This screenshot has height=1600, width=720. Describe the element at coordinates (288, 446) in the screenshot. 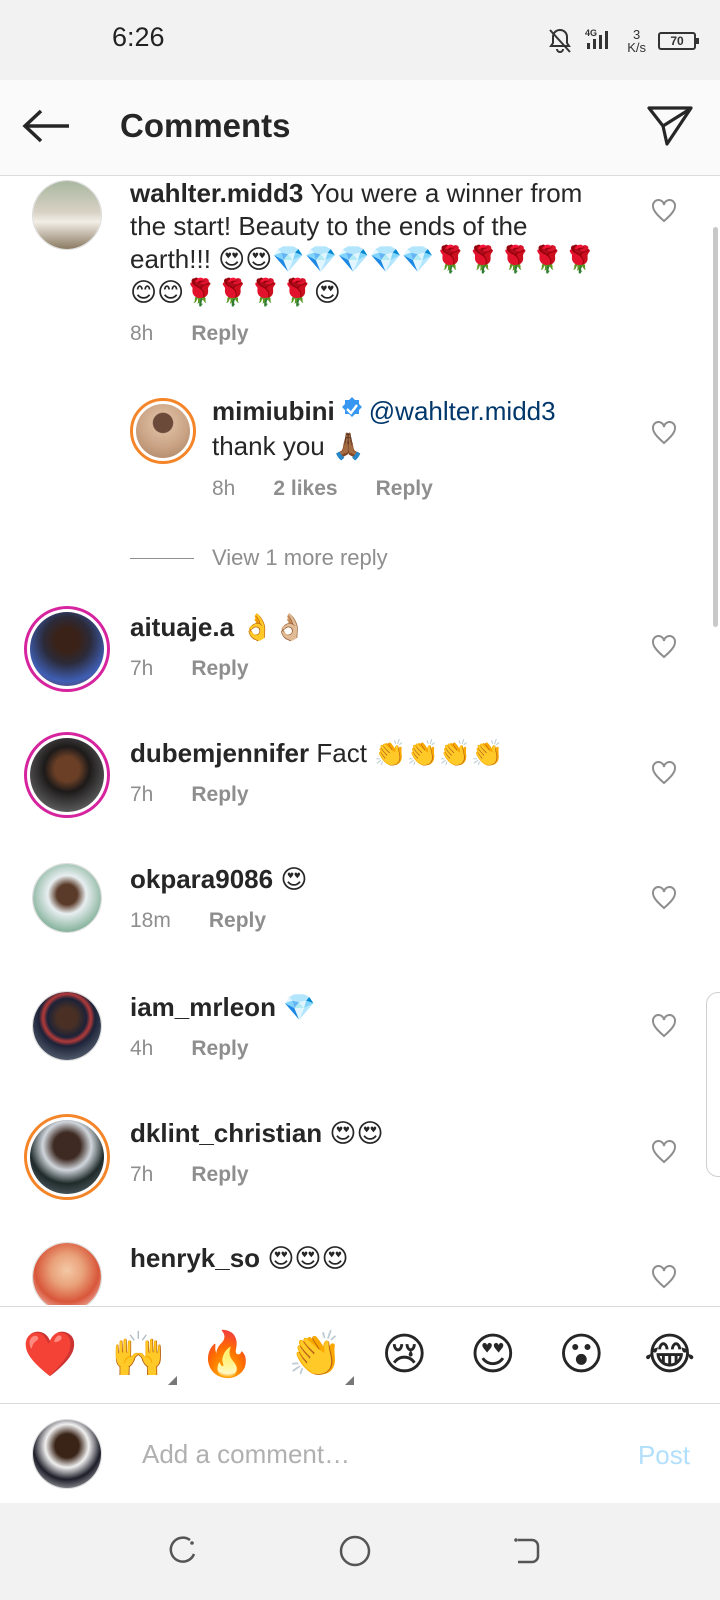

I see `comment-text: thank you 🙏🏾` at that location.